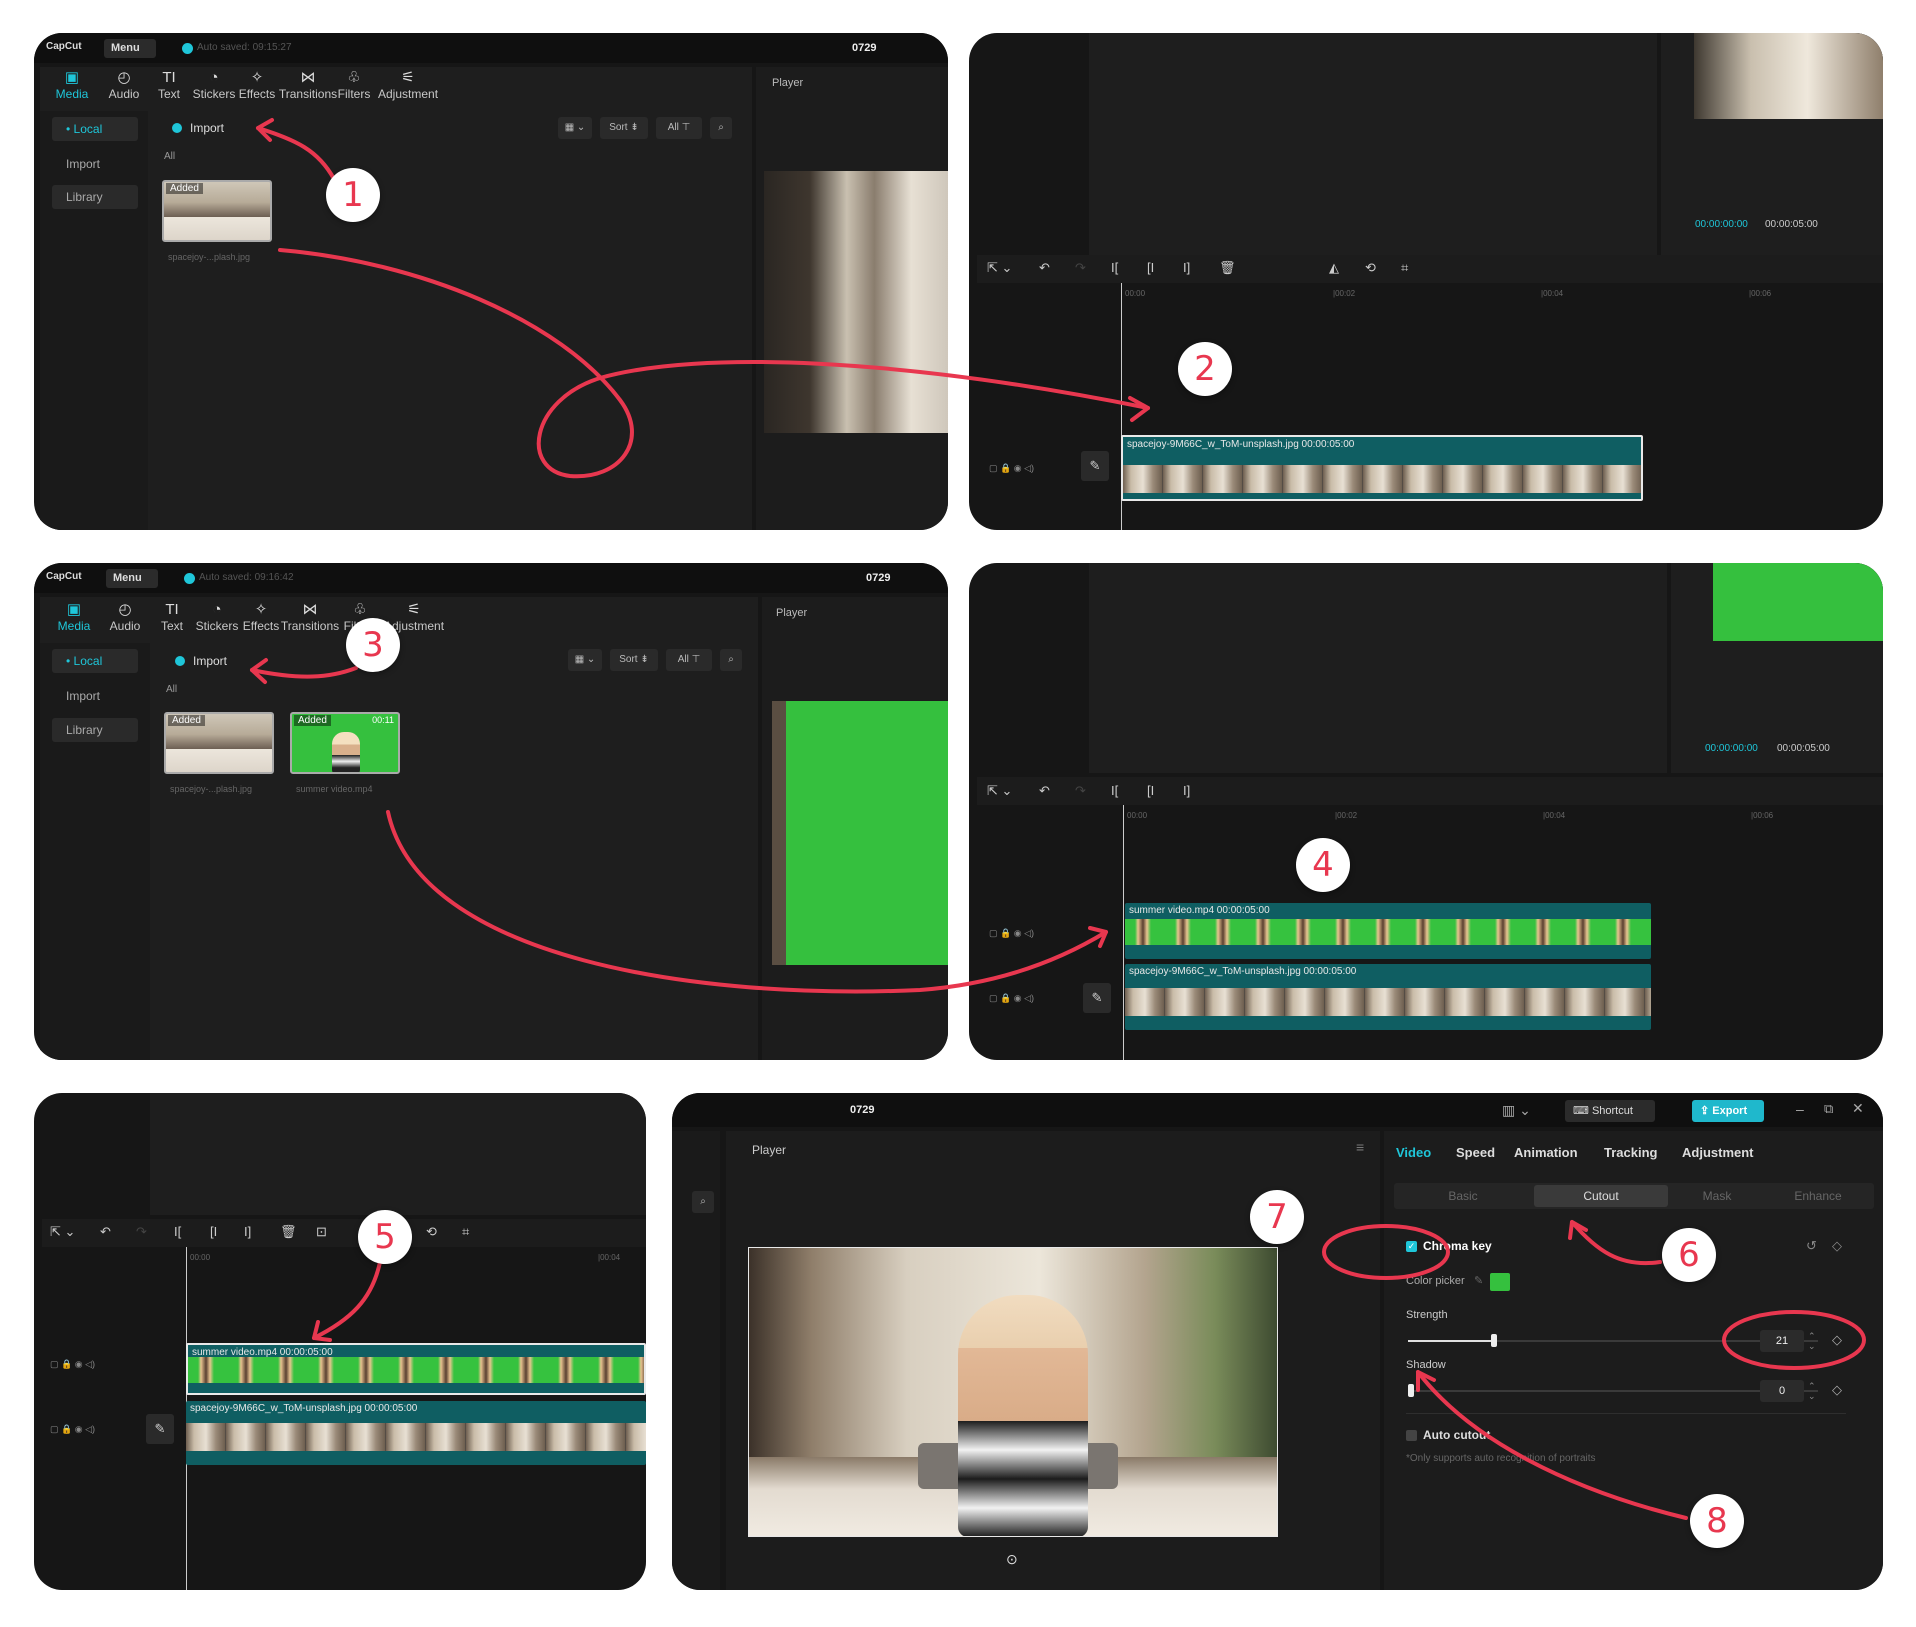 This screenshot has height=1627, width=1916. Describe the element at coordinates (1818, 1196) in the screenshot. I see `subtab-enhance: Enhance` at that location.